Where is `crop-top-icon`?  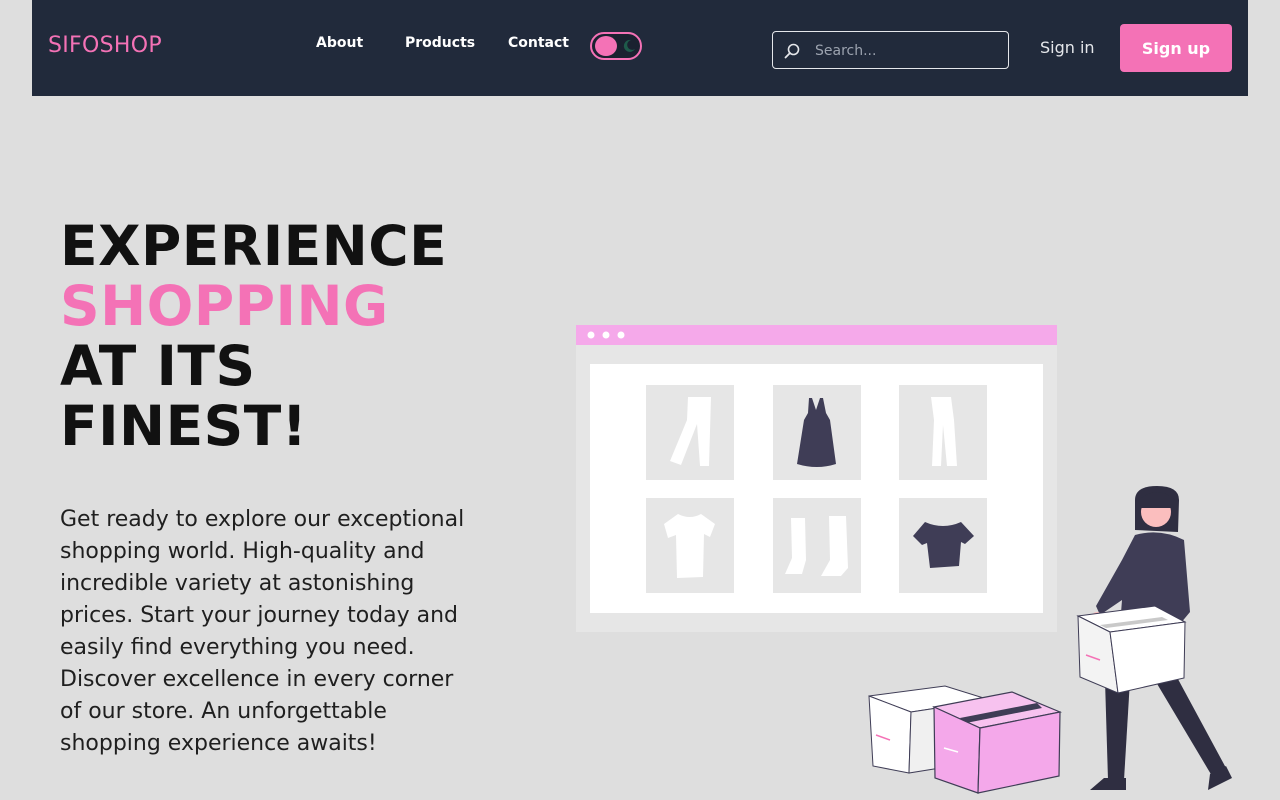 crop-top-icon is located at coordinates (943, 545).